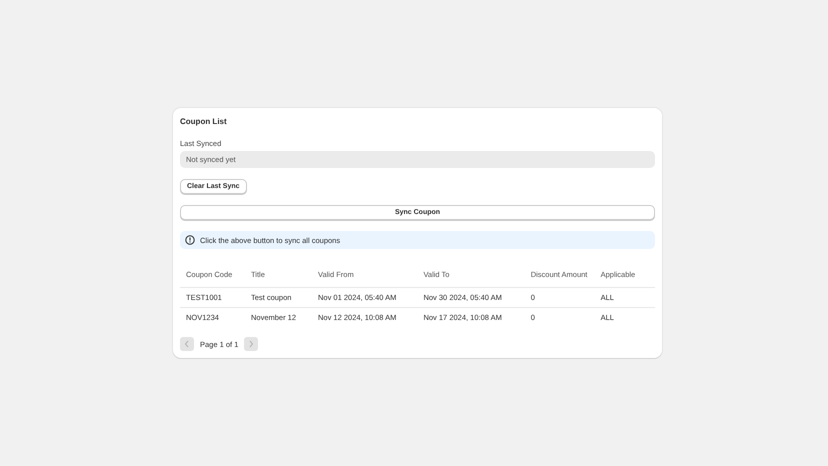 The width and height of the screenshot is (828, 466). Describe the element at coordinates (251, 344) in the screenshot. I see `chevron-right-icon` at that location.